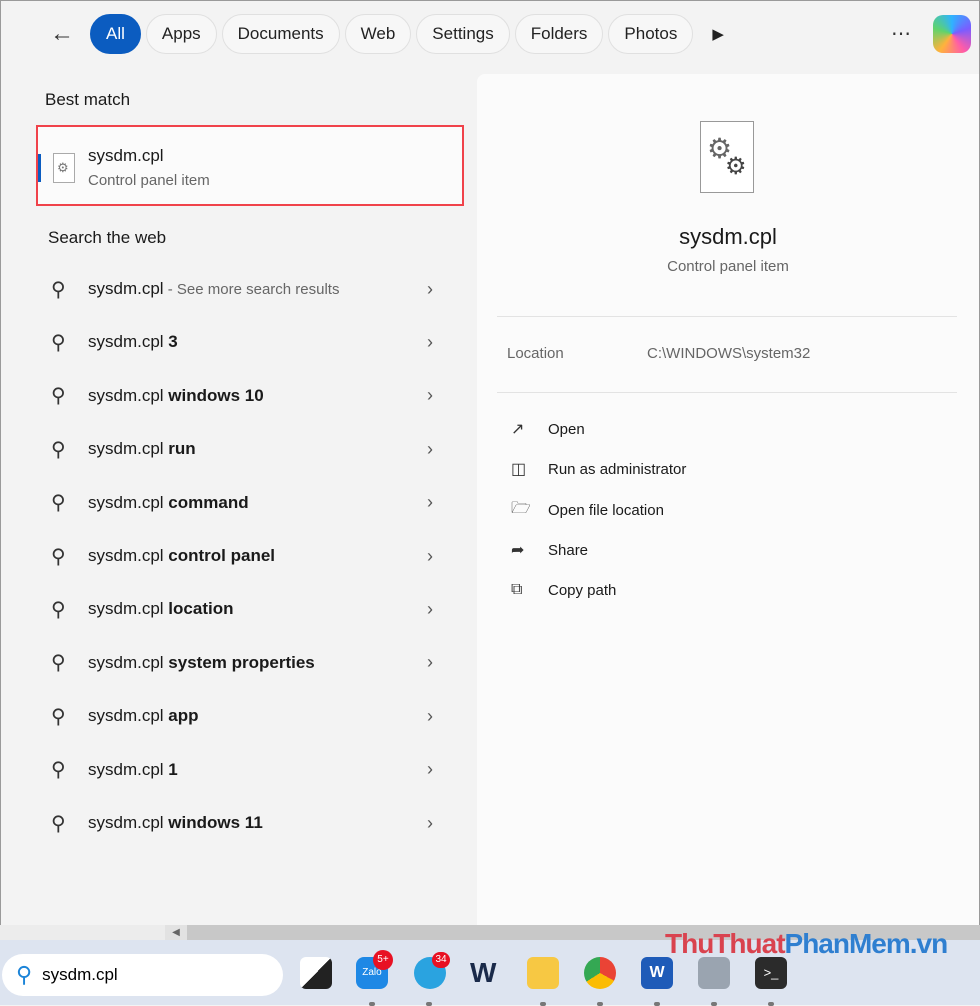  What do you see at coordinates (214, 288) in the screenshot?
I see `web-result-text: sysdm.cpl - See more search results` at bounding box center [214, 288].